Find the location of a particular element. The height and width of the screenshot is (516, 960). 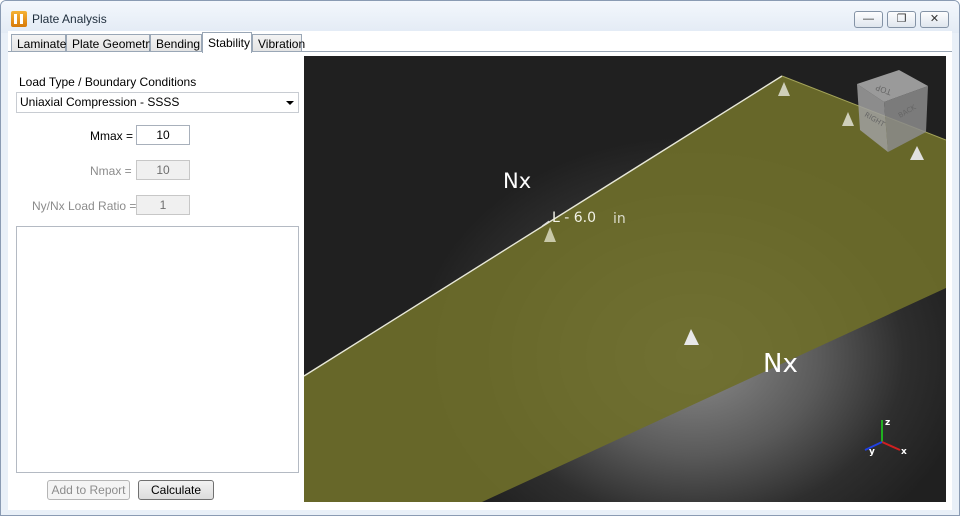

title-bar: Plate Analysis — ❐ ✕ is located at coordinates (480, 17).